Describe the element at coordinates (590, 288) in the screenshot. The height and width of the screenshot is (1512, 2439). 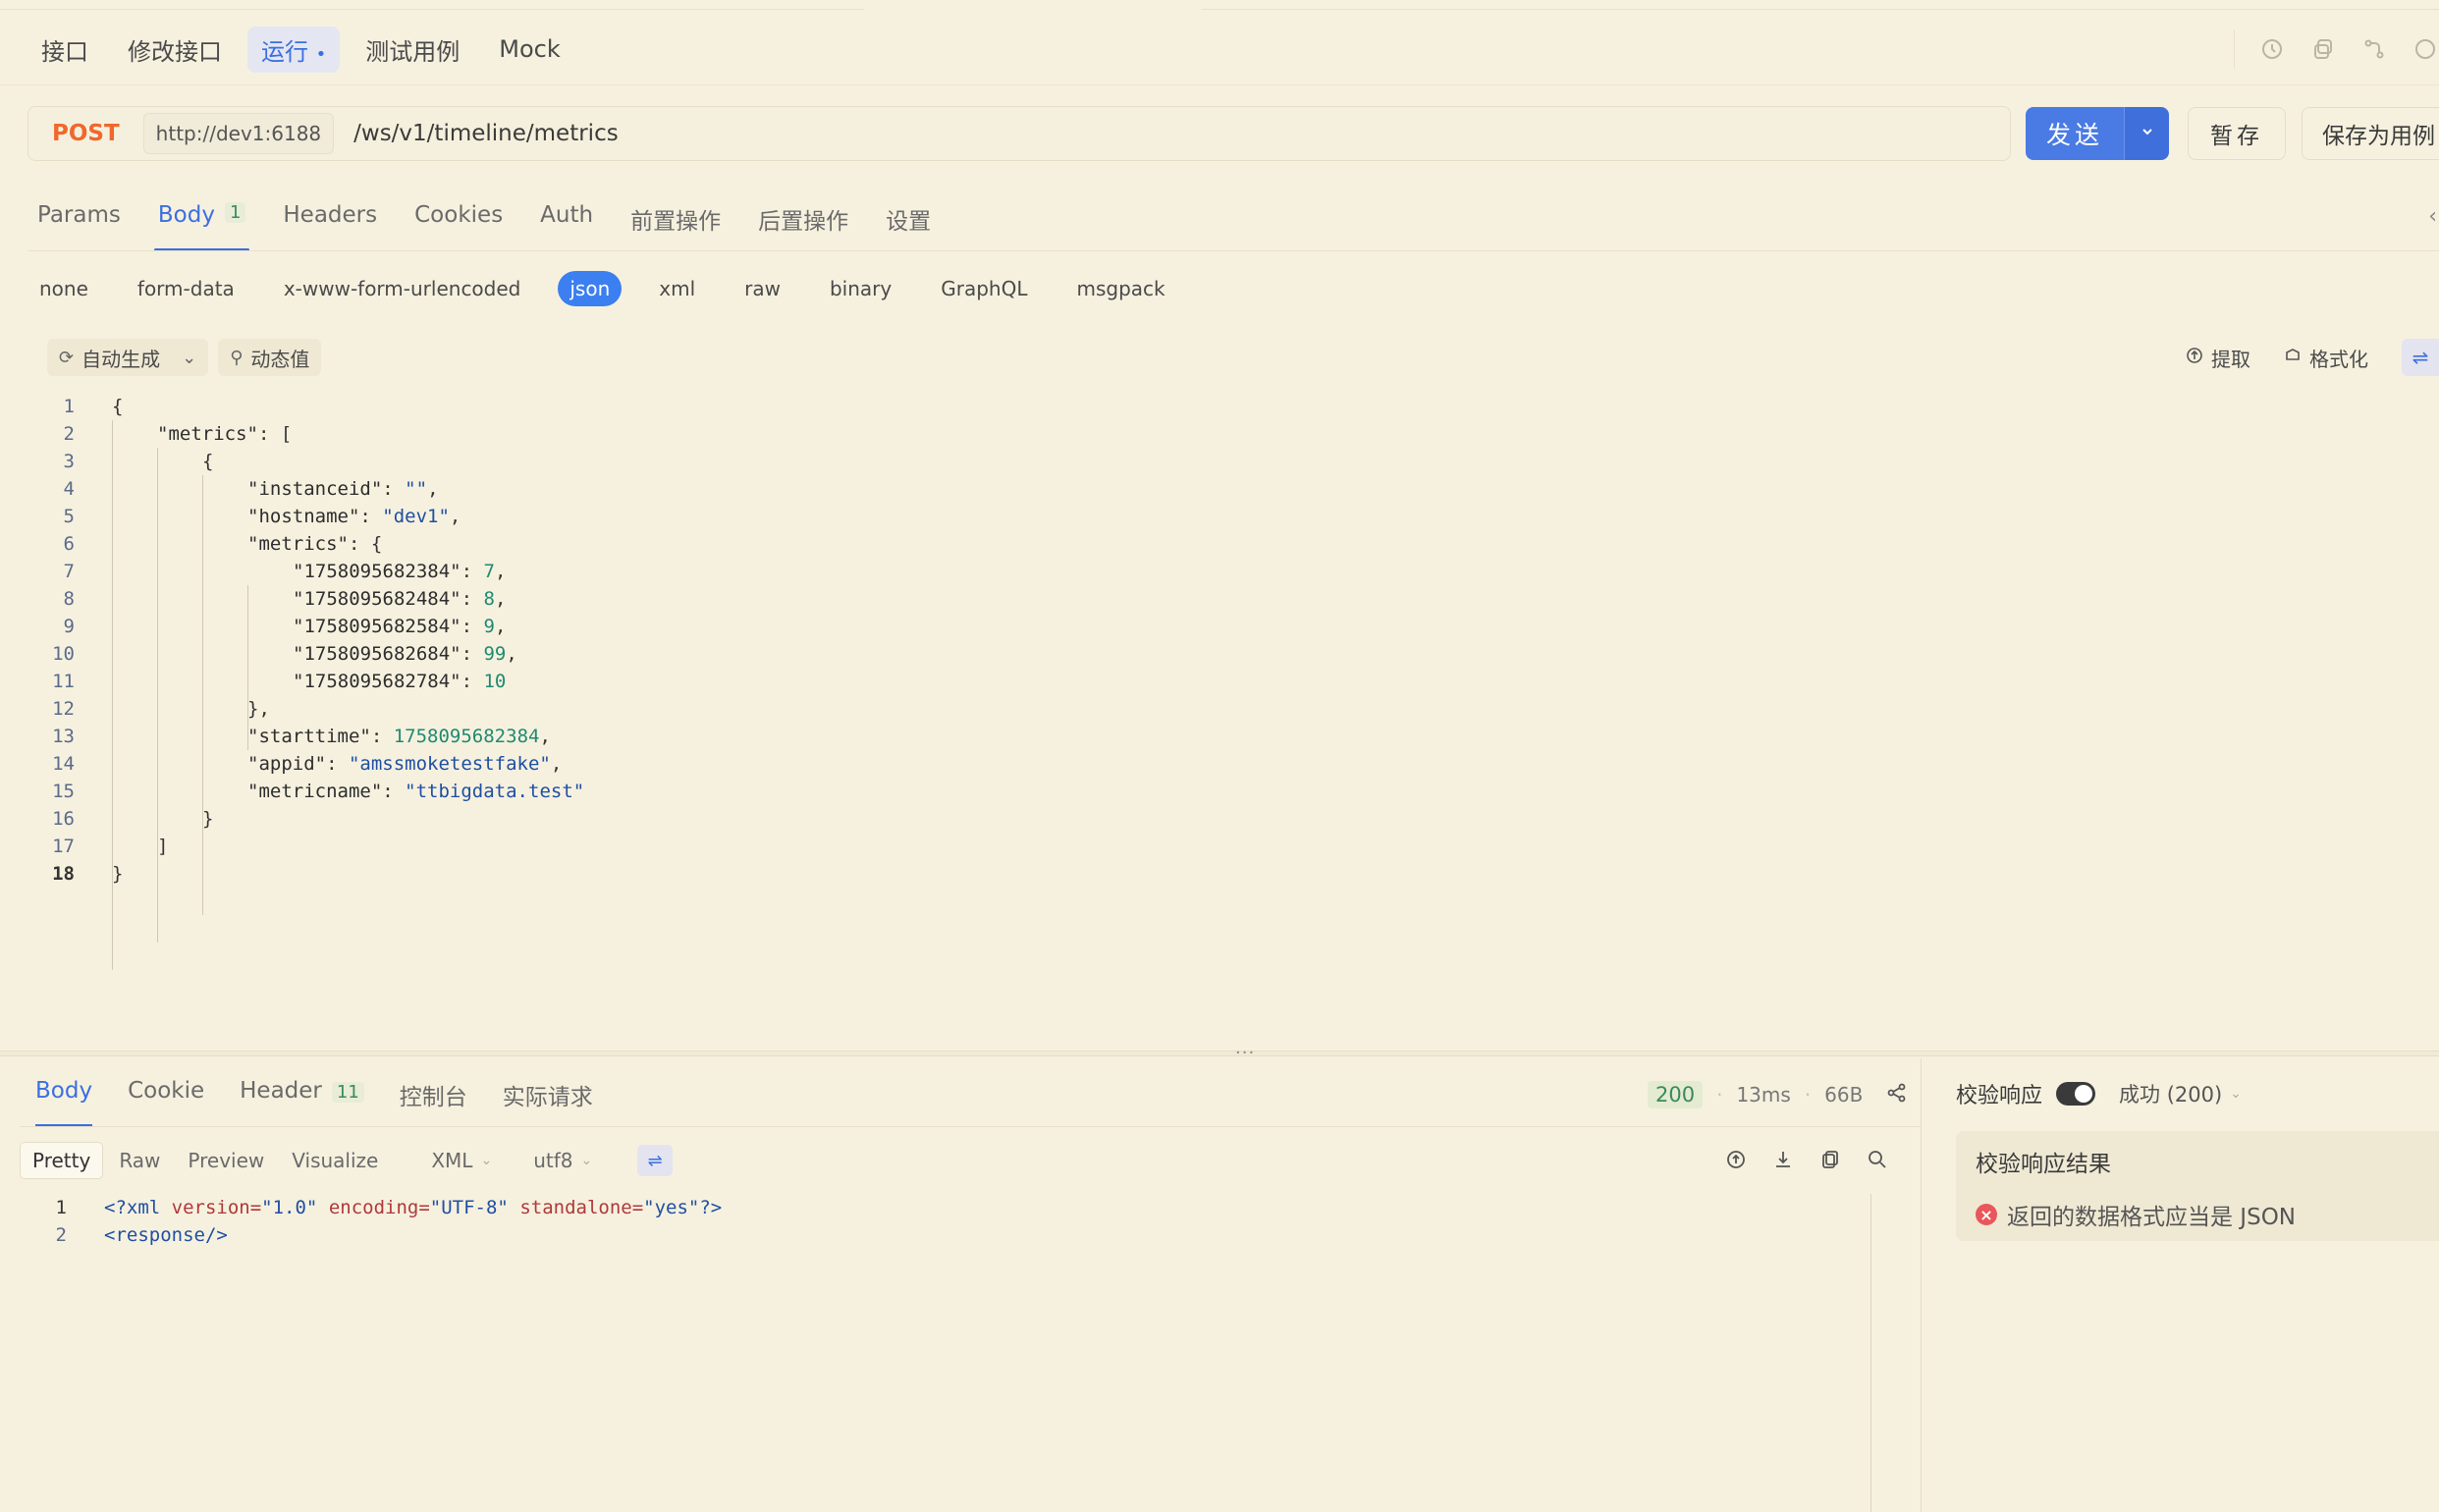
I see `body-type-json: json` at that location.